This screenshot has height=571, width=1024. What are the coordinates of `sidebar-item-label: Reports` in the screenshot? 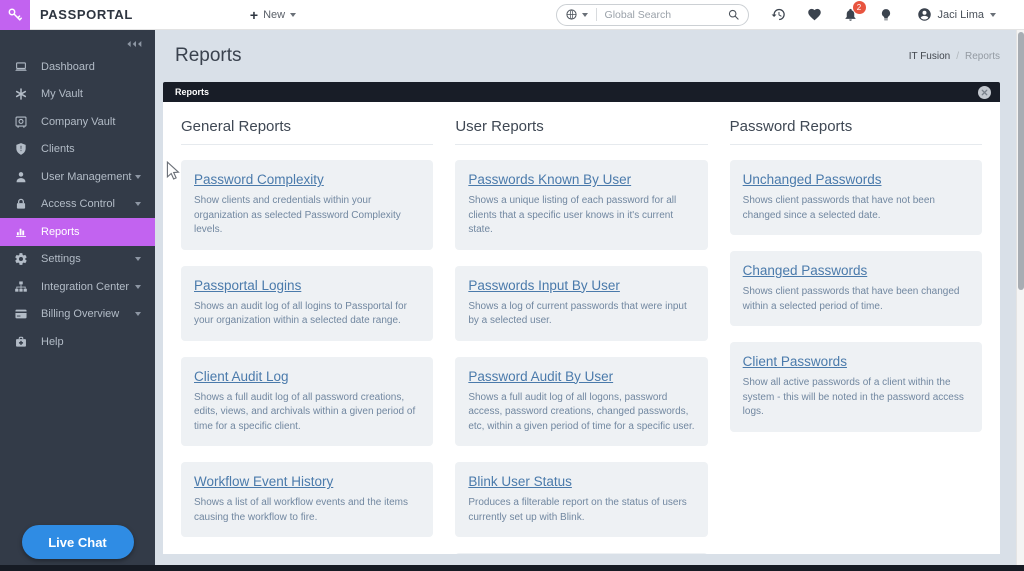 It's located at (60, 231).